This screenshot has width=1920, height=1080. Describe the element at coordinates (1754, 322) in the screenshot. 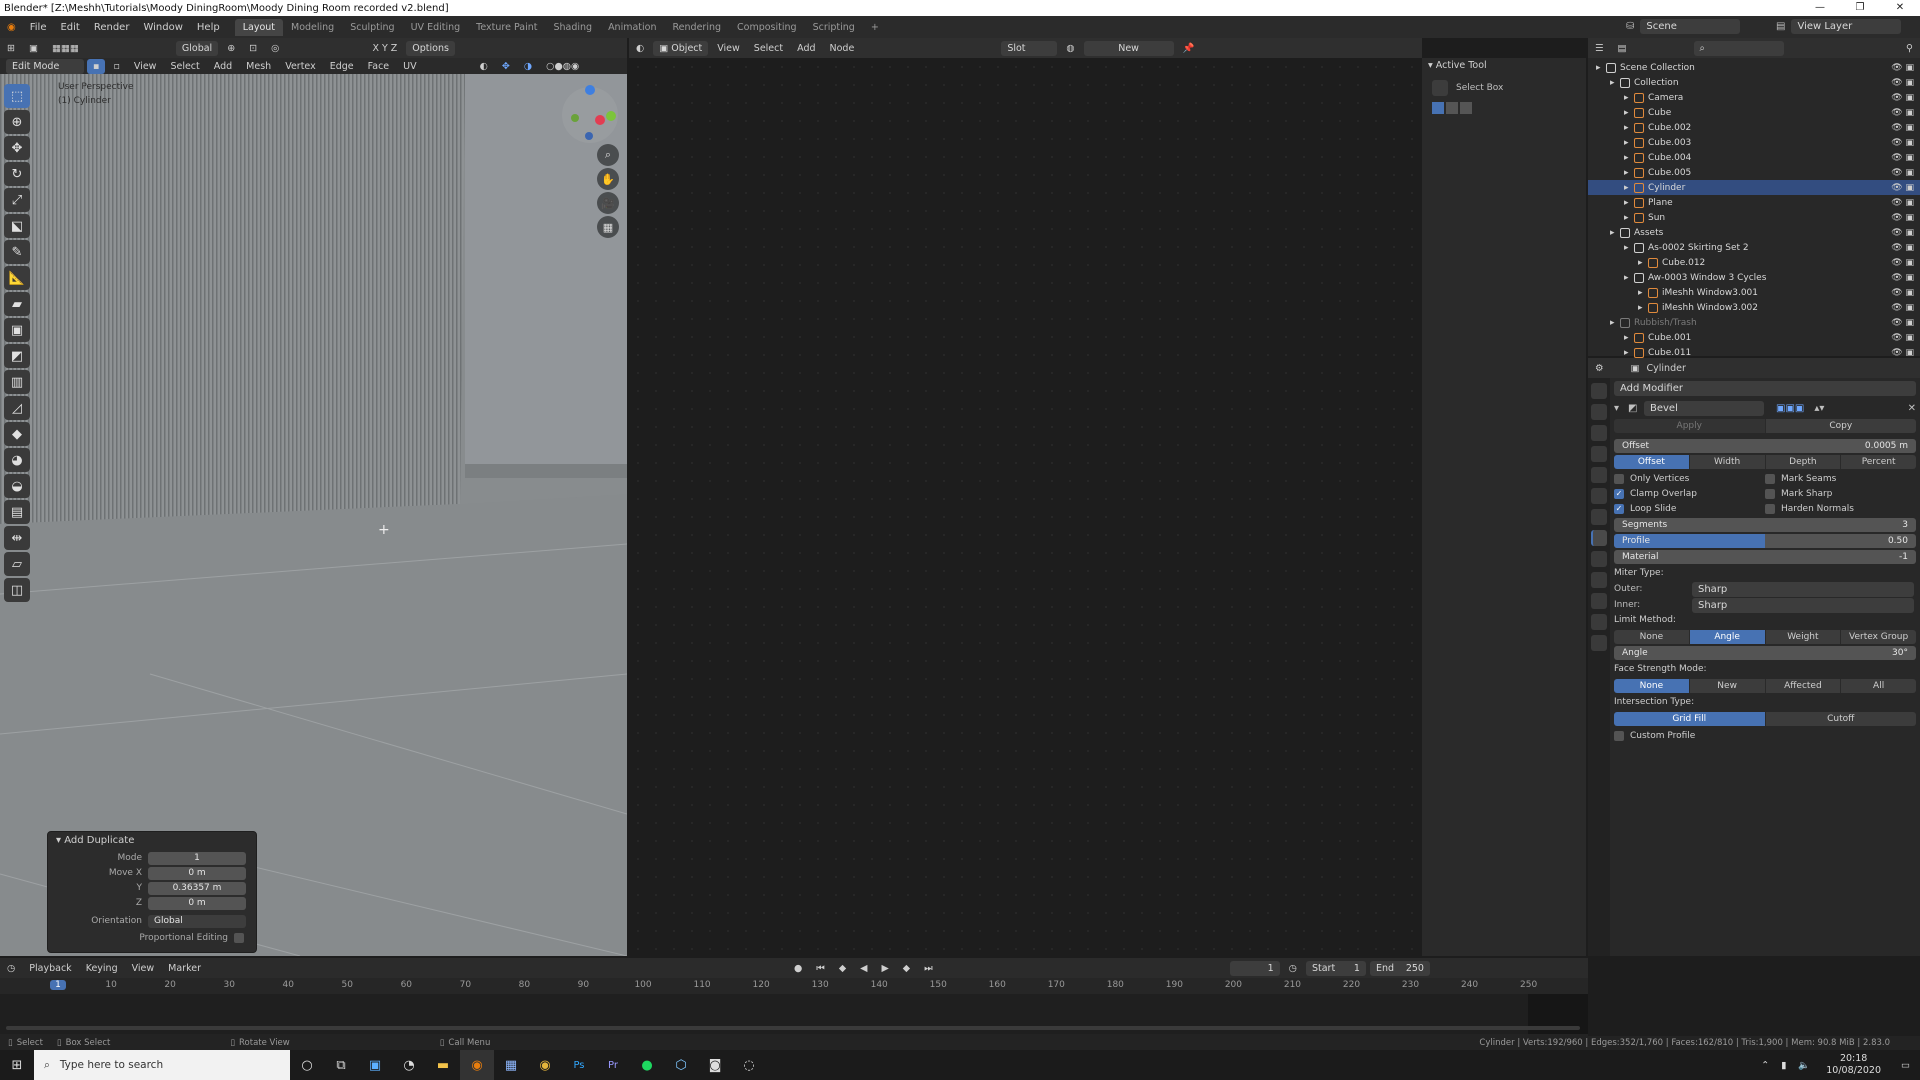

I see `outliner-row: ▸ Rubbish/Trash 👁 ▣` at that location.